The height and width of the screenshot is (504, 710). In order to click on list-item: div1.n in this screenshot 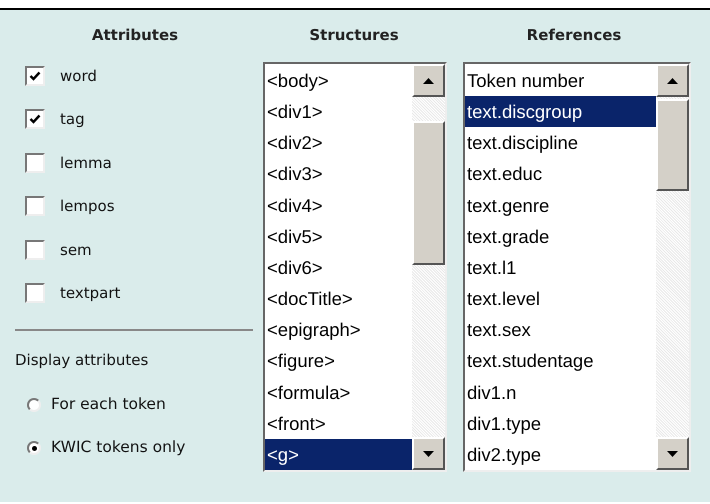, I will do `click(560, 392)`.